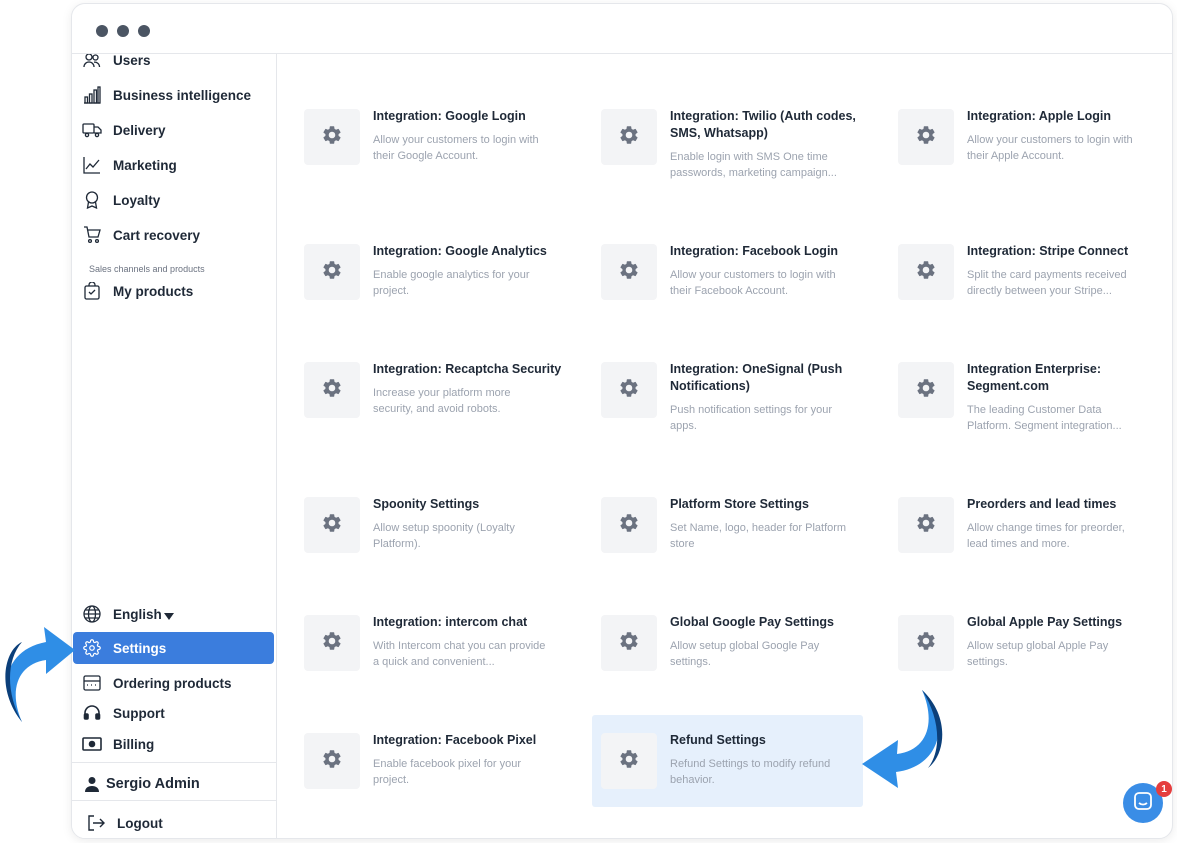 The image size is (1177, 843). I want to click on sidebar-item-my-products: My products, so click(174, 291).